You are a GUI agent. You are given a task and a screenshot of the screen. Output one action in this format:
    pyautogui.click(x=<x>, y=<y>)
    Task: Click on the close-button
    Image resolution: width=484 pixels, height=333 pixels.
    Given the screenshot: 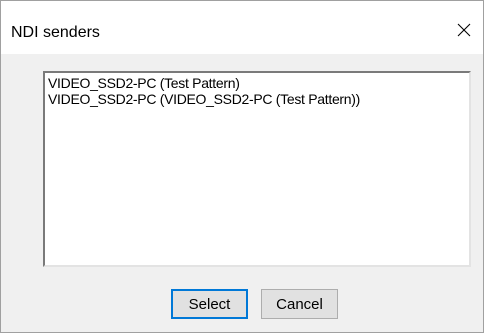 What is the action you would take?
    pyautogui.click(x=464, y=30)
    